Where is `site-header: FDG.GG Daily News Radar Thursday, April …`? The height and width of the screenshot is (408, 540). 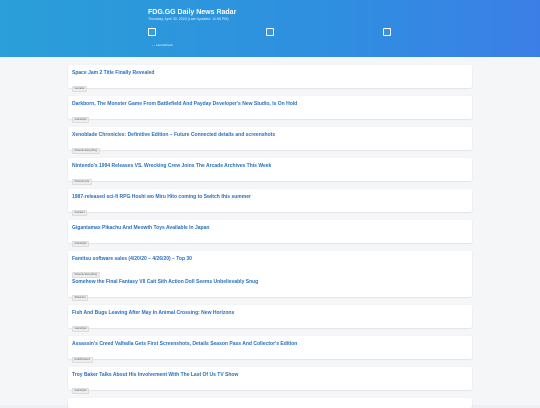 site-header: FDG.GG Daily News Radar Thursday, April … is located at coordinates (270, 28).